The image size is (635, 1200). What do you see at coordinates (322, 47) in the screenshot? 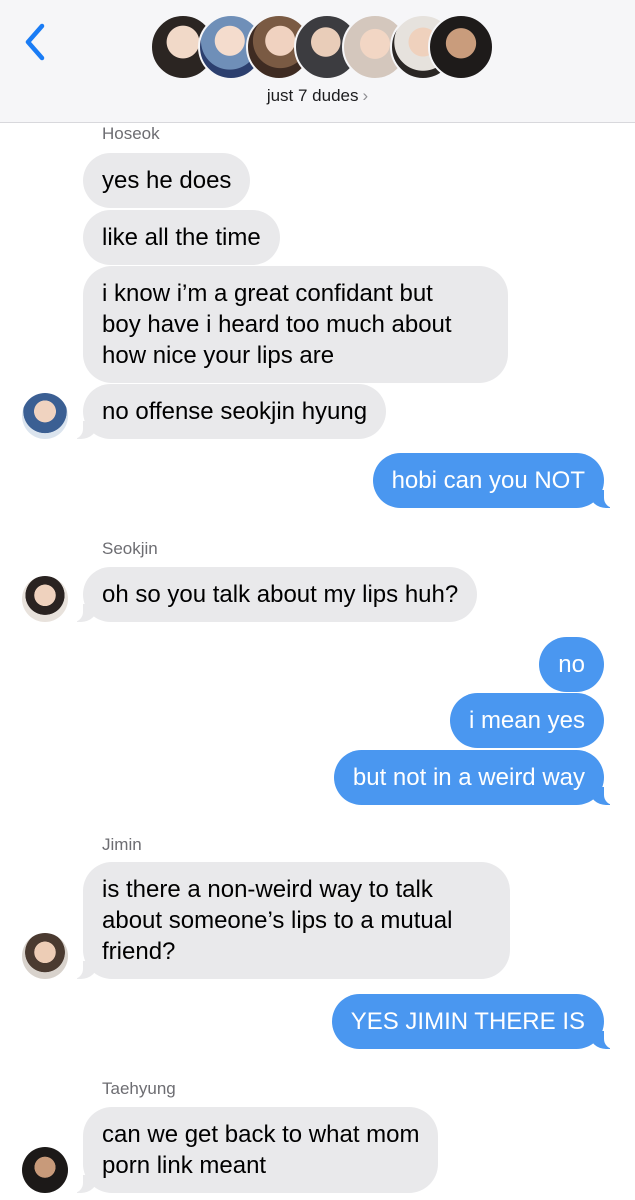
I see `group-avatars` at bounding box center [322, 47].